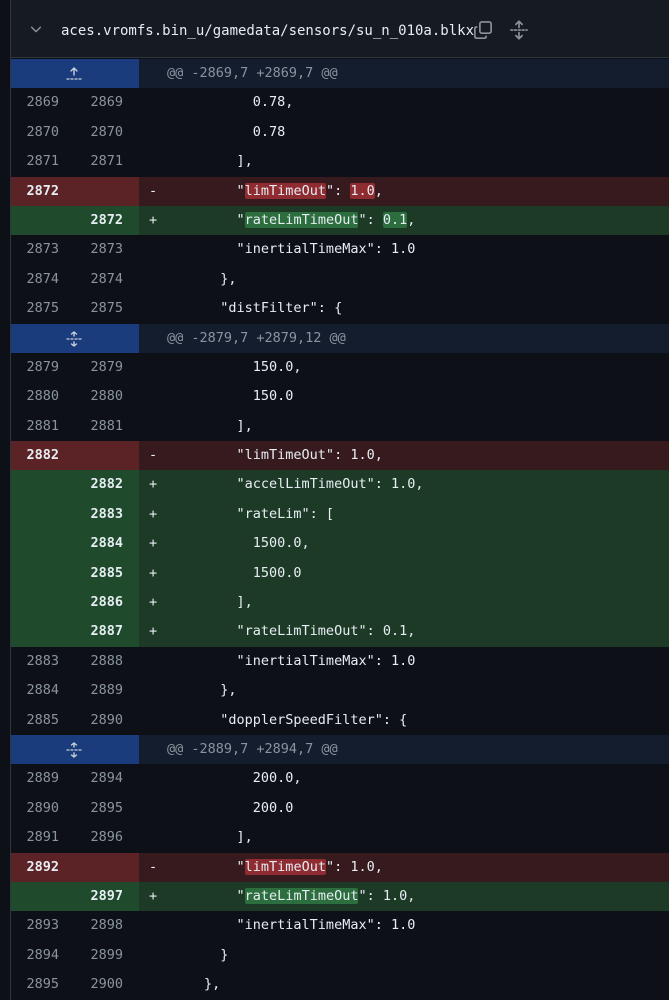 The image size is (669, 1000). Describe the element at coordinates (41, 191) in the screenshot. I see `old-line-number: 2872` at that location.